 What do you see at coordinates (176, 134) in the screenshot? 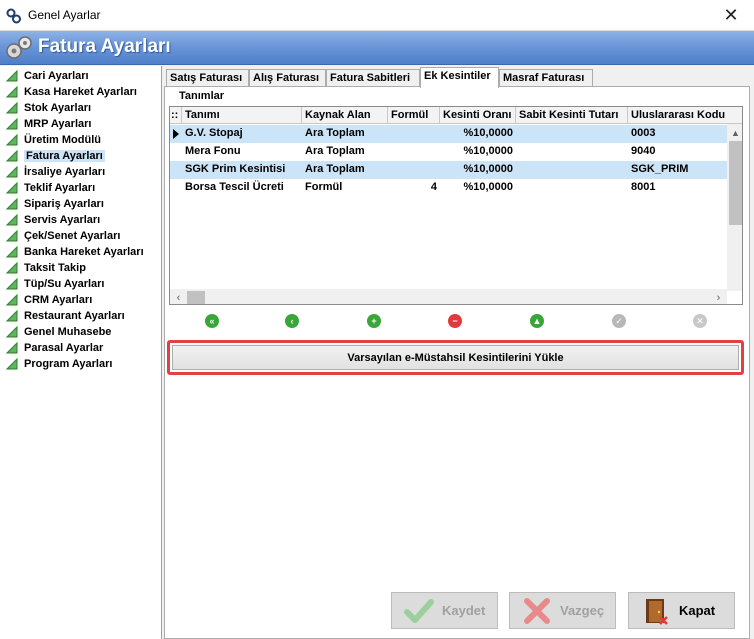
I see `current-row-indicator-icon` at bounding box center [176, 134].